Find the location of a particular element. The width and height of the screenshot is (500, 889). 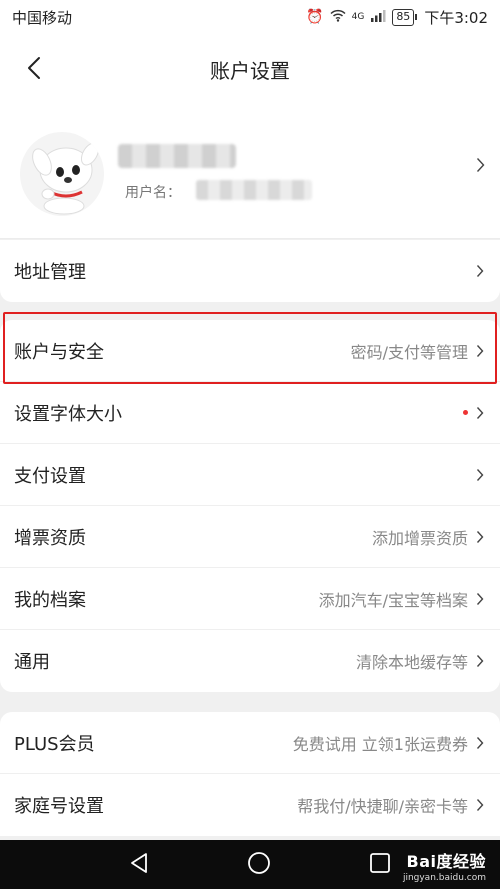

row-label: 设置字体大小 is located at coordinates (68, 414).